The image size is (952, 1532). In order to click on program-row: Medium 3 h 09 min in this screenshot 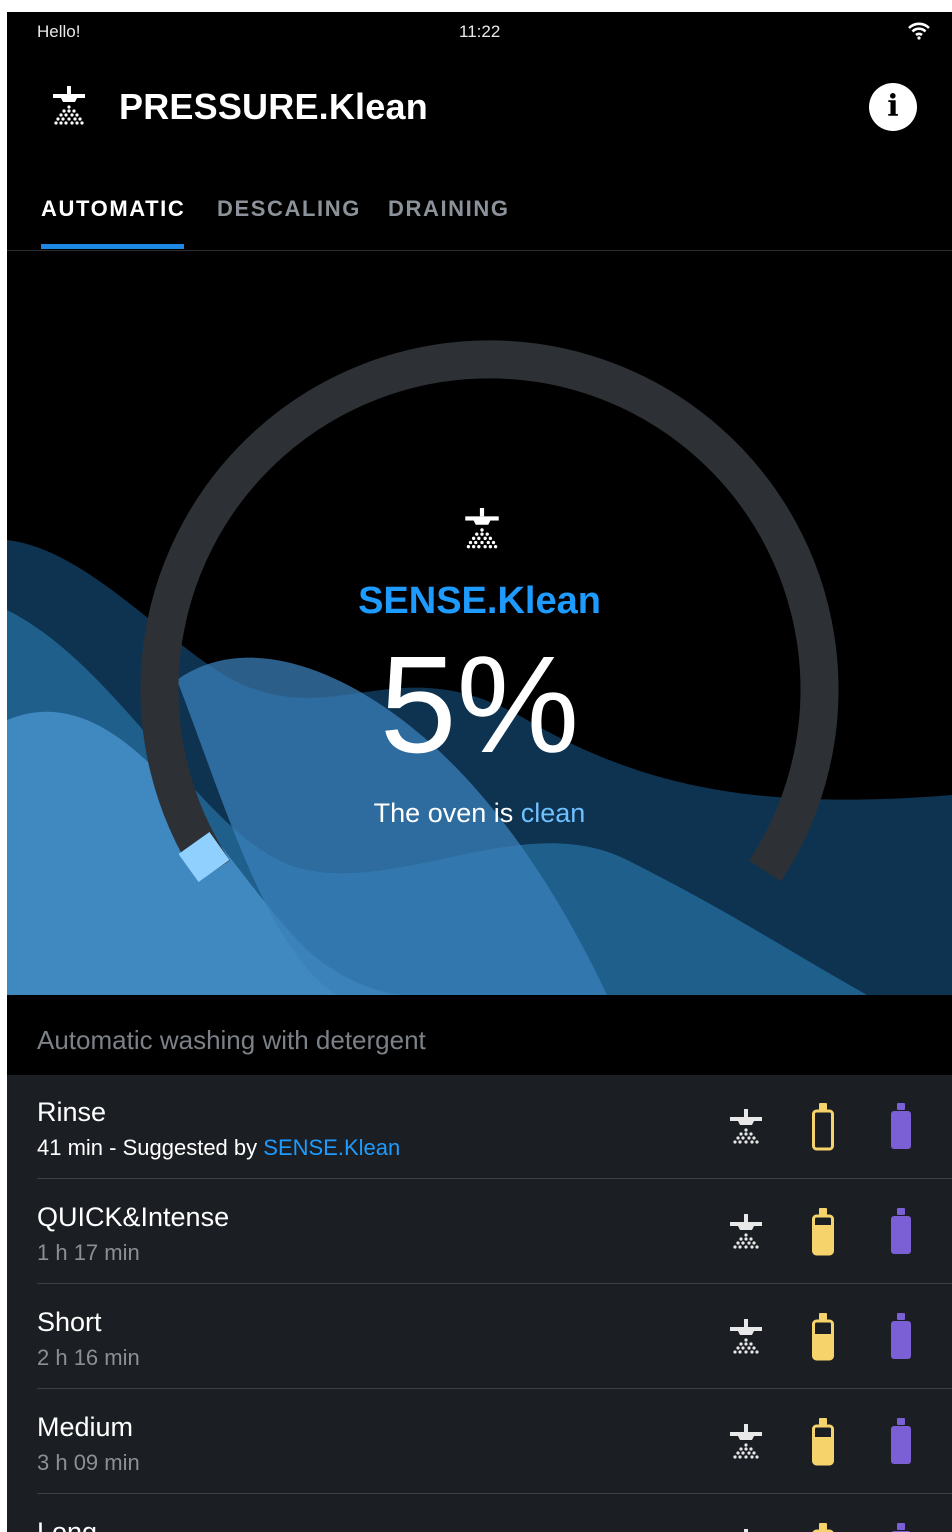, I will do `click(479, 1442)`.